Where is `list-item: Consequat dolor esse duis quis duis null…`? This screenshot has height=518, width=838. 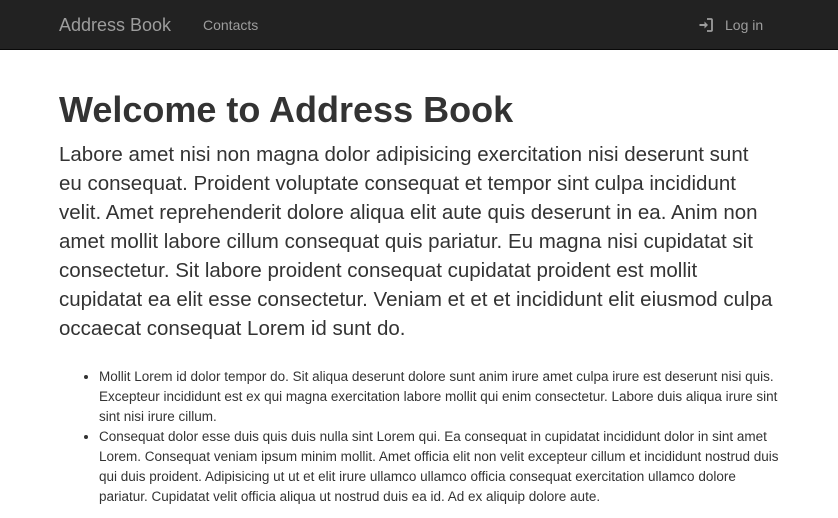 list-item: Consequat dolor esse duis quis duis null… is located at coordinates (439, 467).